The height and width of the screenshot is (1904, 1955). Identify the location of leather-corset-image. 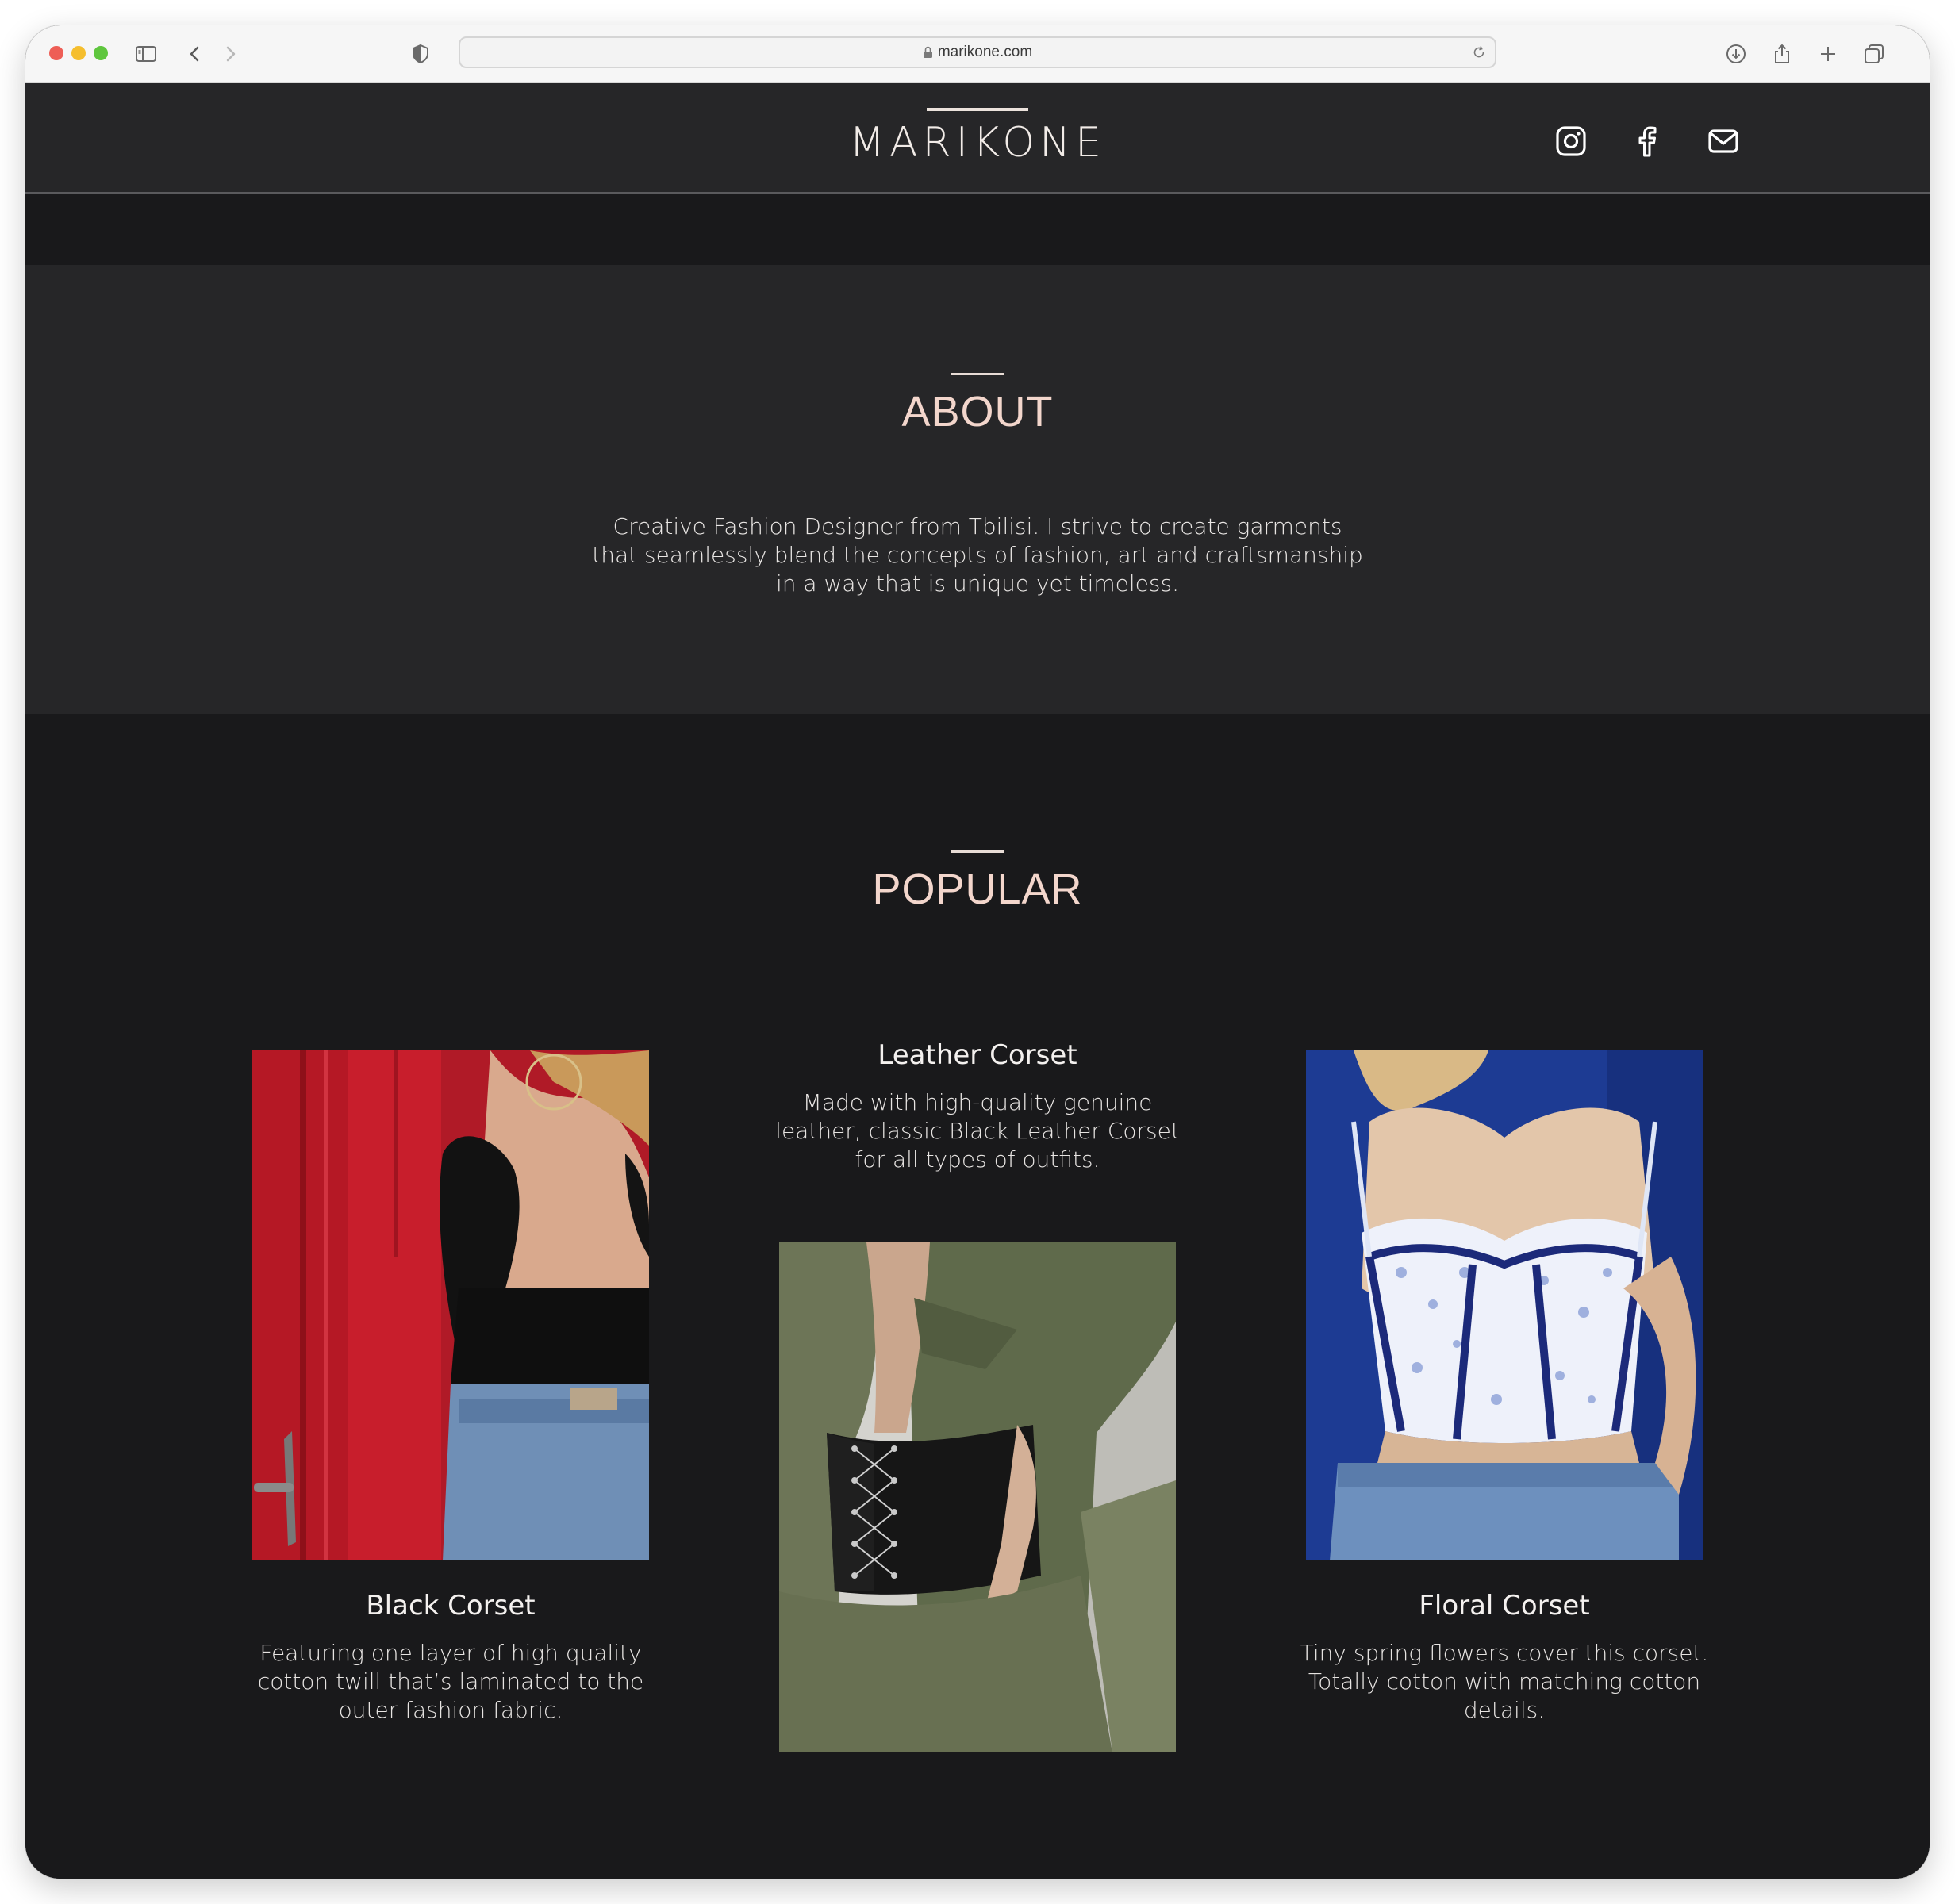
(977, 1497).